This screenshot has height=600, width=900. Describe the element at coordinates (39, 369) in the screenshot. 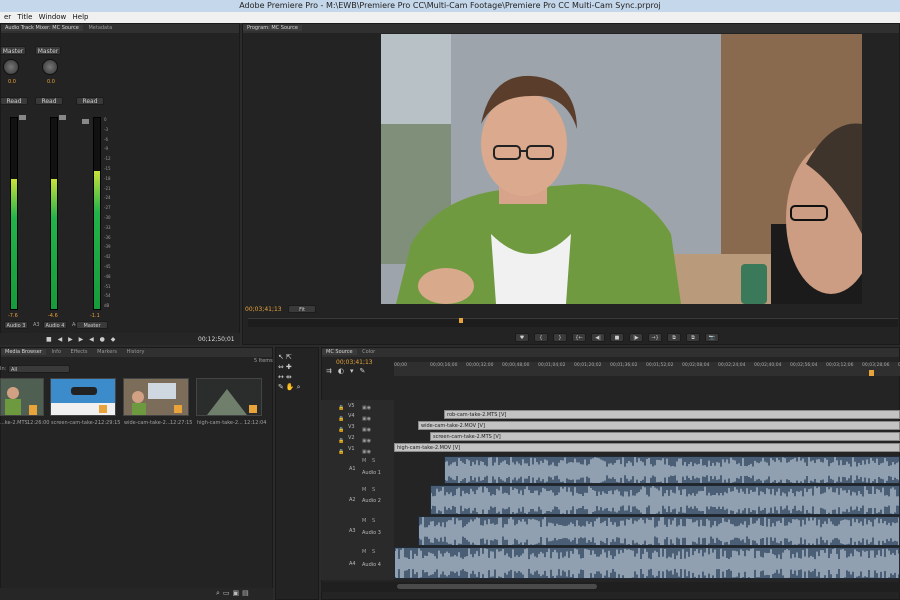

I see `in-filter-select: All` at that location.